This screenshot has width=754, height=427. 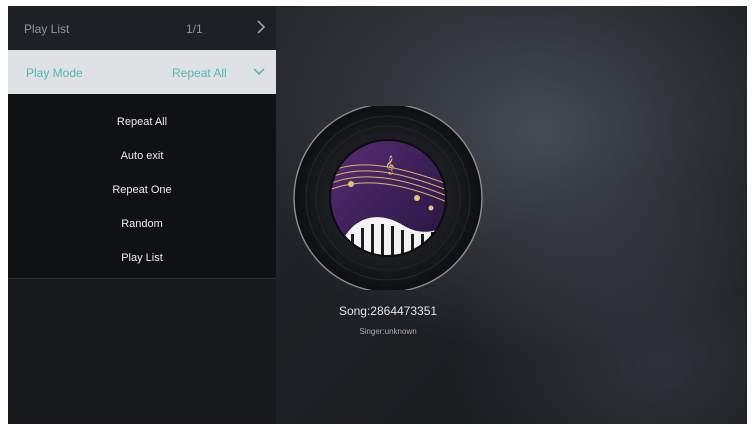 I want to click on option-repeat-one: Repeat One, so click(x=142, y=190).